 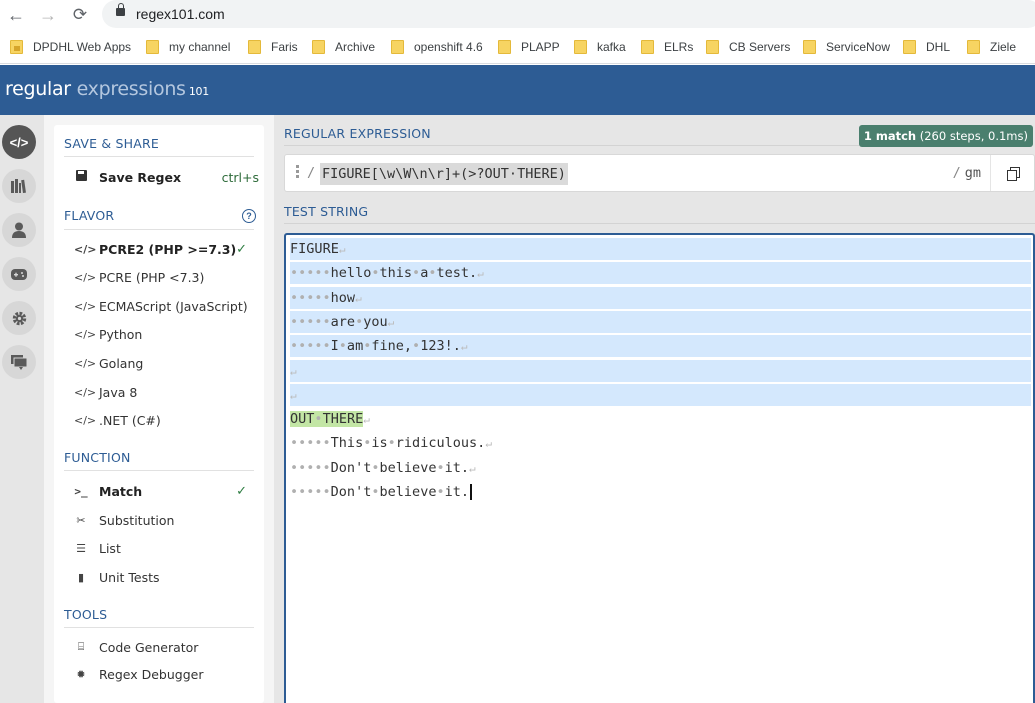 I want to click on bookmark-my-channel: my channel, so click(x=188, y=47).